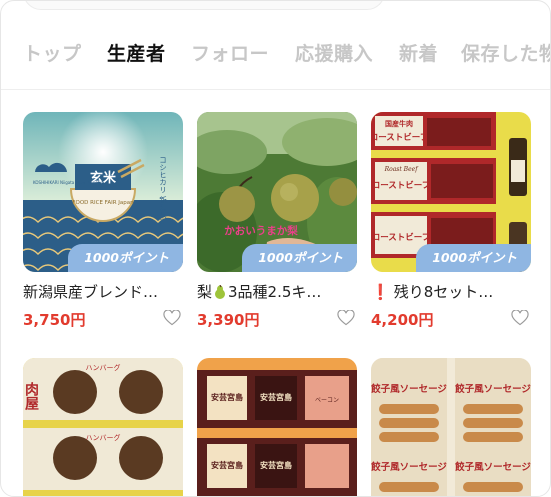 The image size is (551, 497). What do you see at coordinates (505, 54) in the screenshot?
I see `tab-saved: 保存した物` at bounding box center [505, 54].